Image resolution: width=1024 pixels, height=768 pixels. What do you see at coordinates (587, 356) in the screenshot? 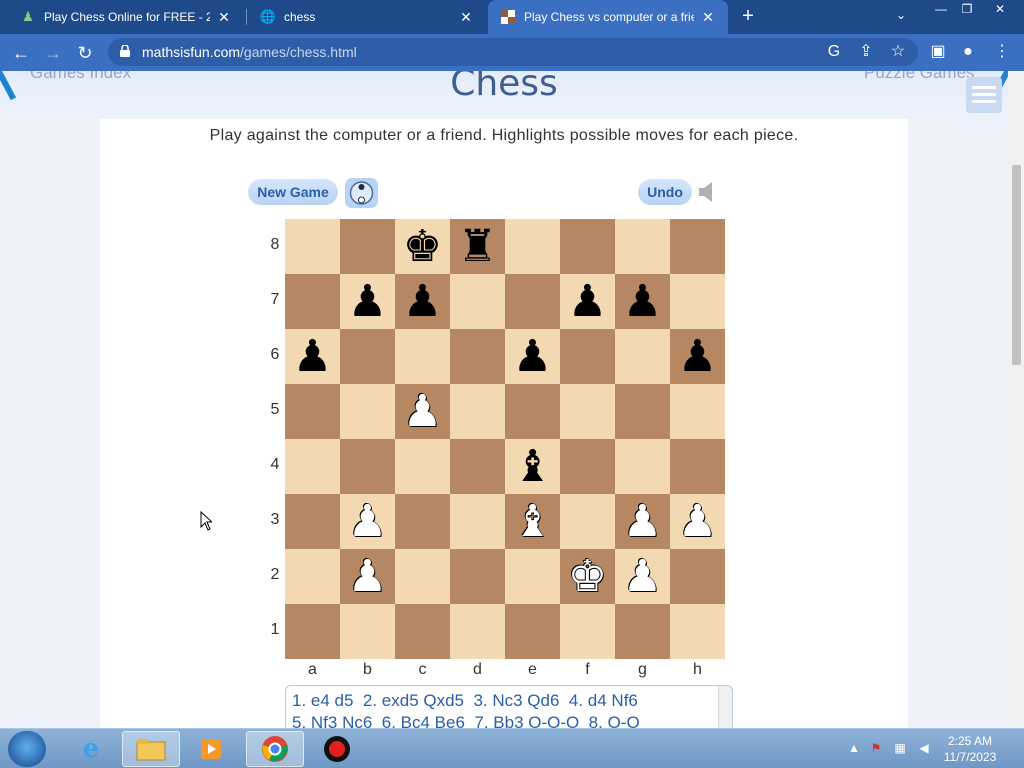
I see `square-f6` at bounding box center [587, 356].